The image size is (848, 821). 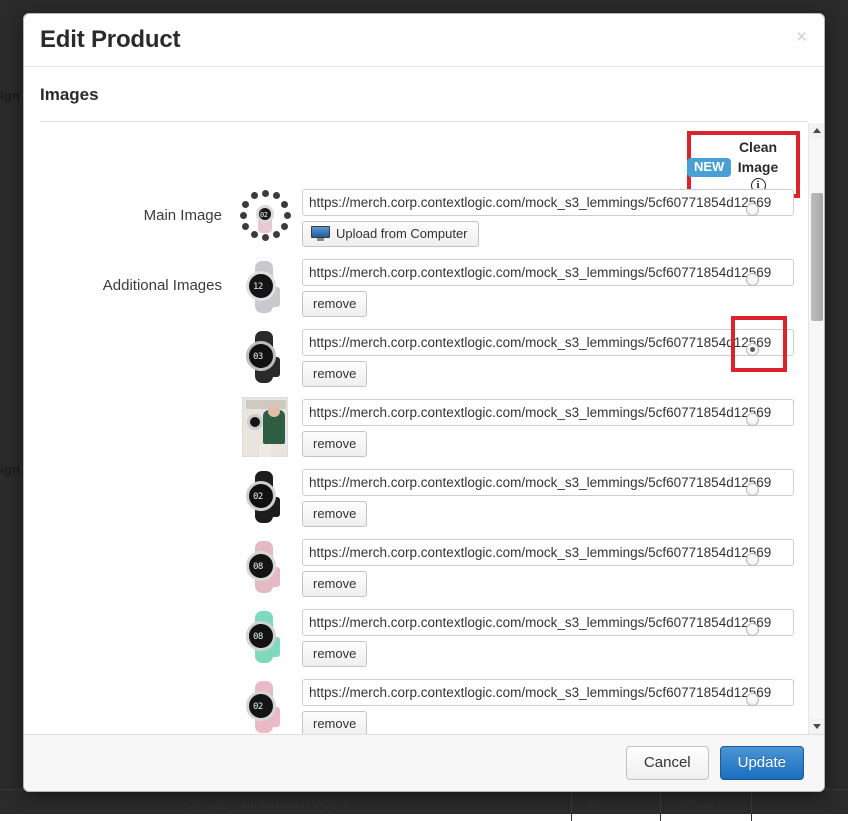 What do you see at coordinates (110, 40) in the screenshot?
I see `page-title: Edit Product` at bounding box center [110, 40].